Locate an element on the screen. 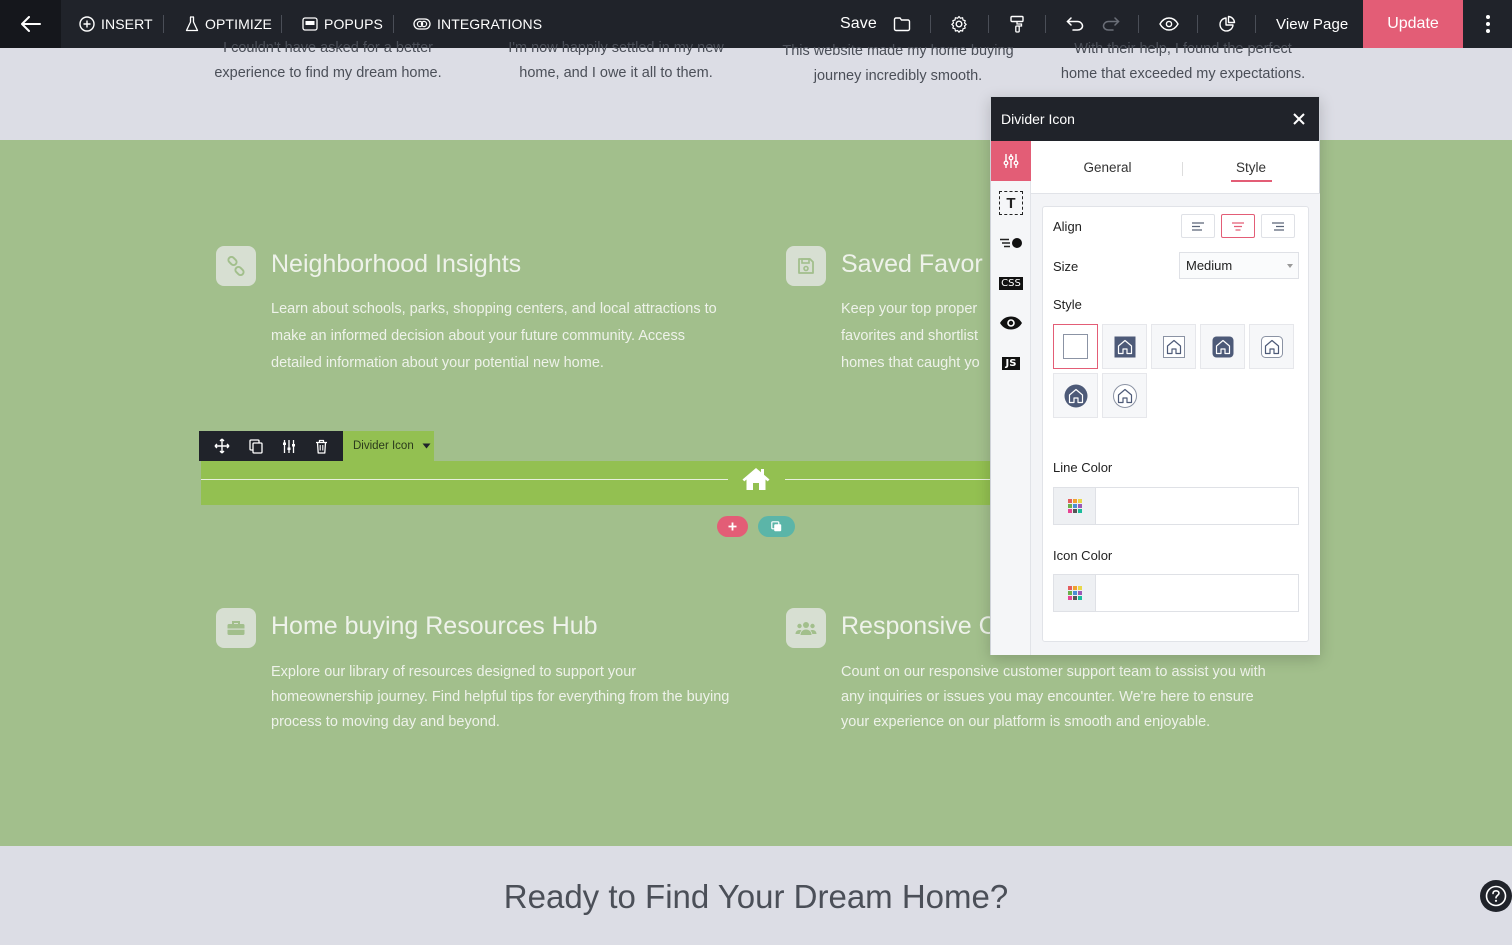  element-type-label: Divider Icon is located at coordinates (383, 446).